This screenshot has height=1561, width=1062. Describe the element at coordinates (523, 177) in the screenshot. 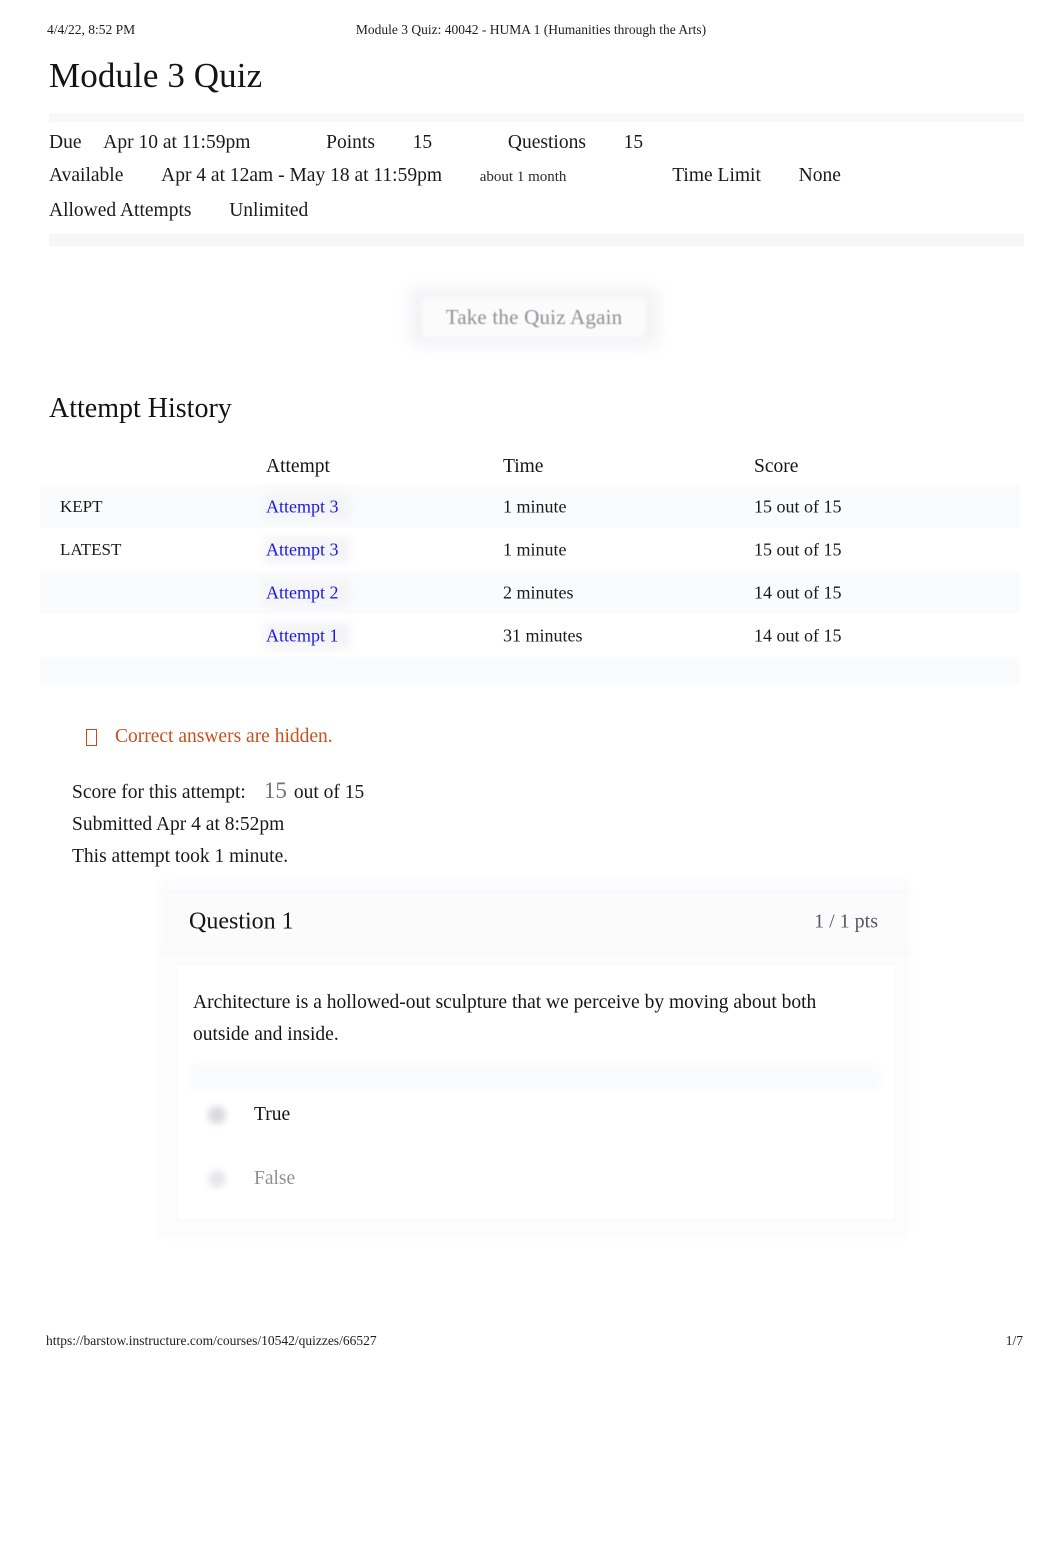

I see `available-note: about 1 month` at that location.